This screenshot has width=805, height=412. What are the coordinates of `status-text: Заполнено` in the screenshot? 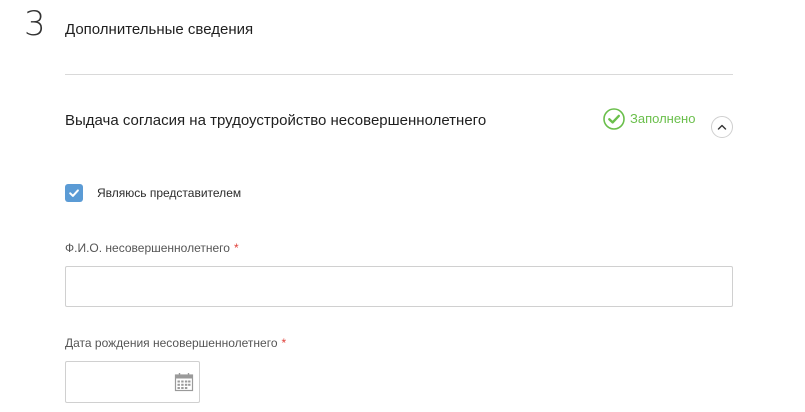 It's located at (663, 118).